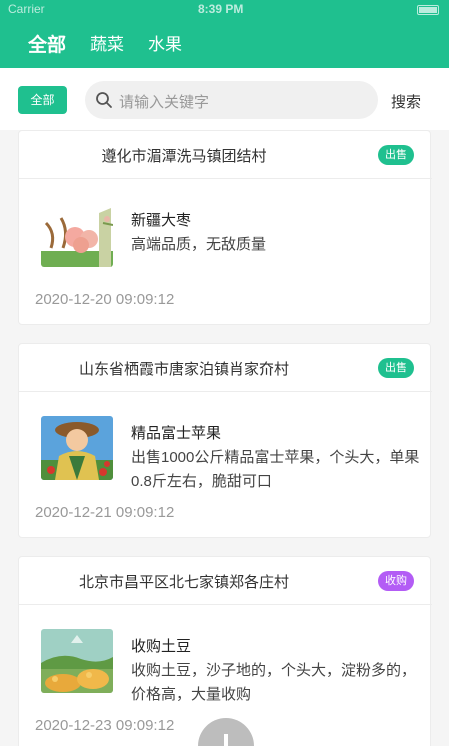 This screenshot has width=449, height=746. Describe the element at coordinates (396, 581) in the screenshot. I see `status-badge: 收购` at that location.